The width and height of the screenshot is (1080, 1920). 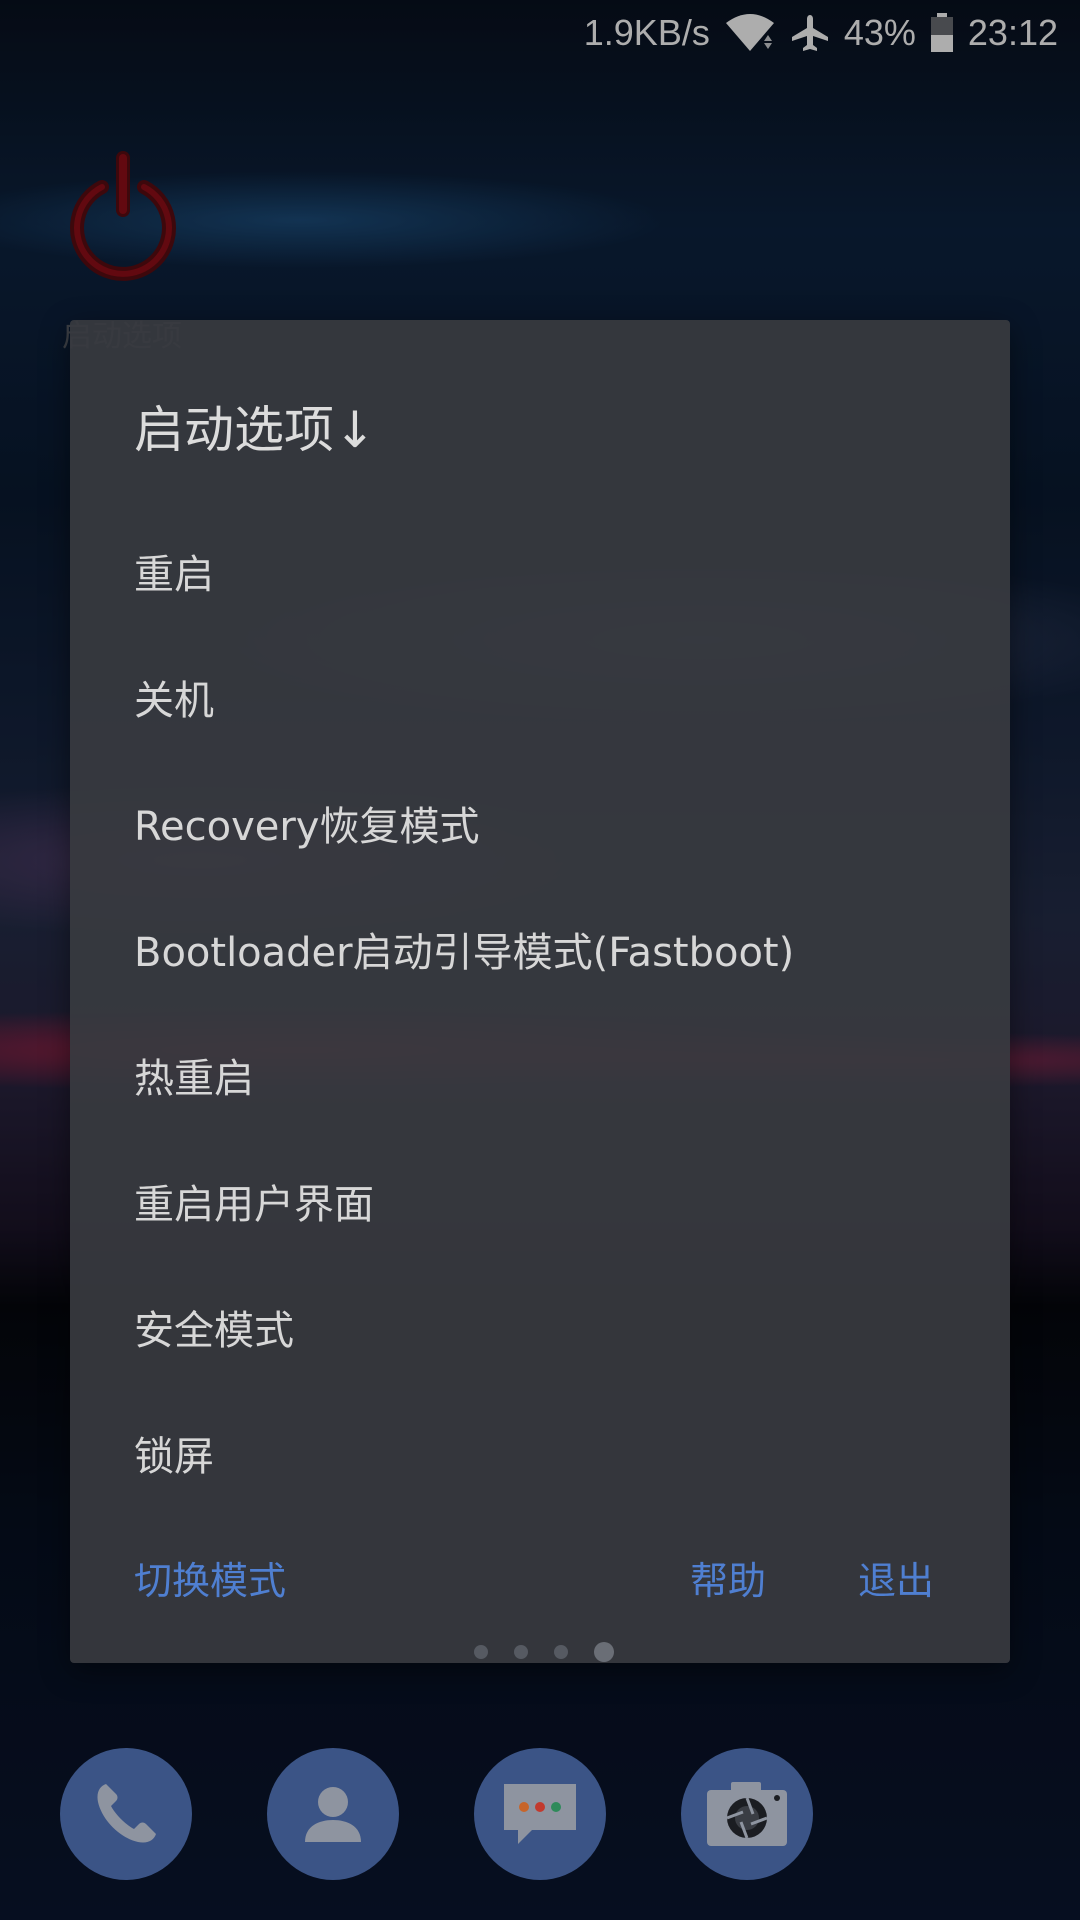 What do you see at coordinates (333, 1814) in the screenshot?
I see `contacts-icon` at bounding box center [333, 1814].